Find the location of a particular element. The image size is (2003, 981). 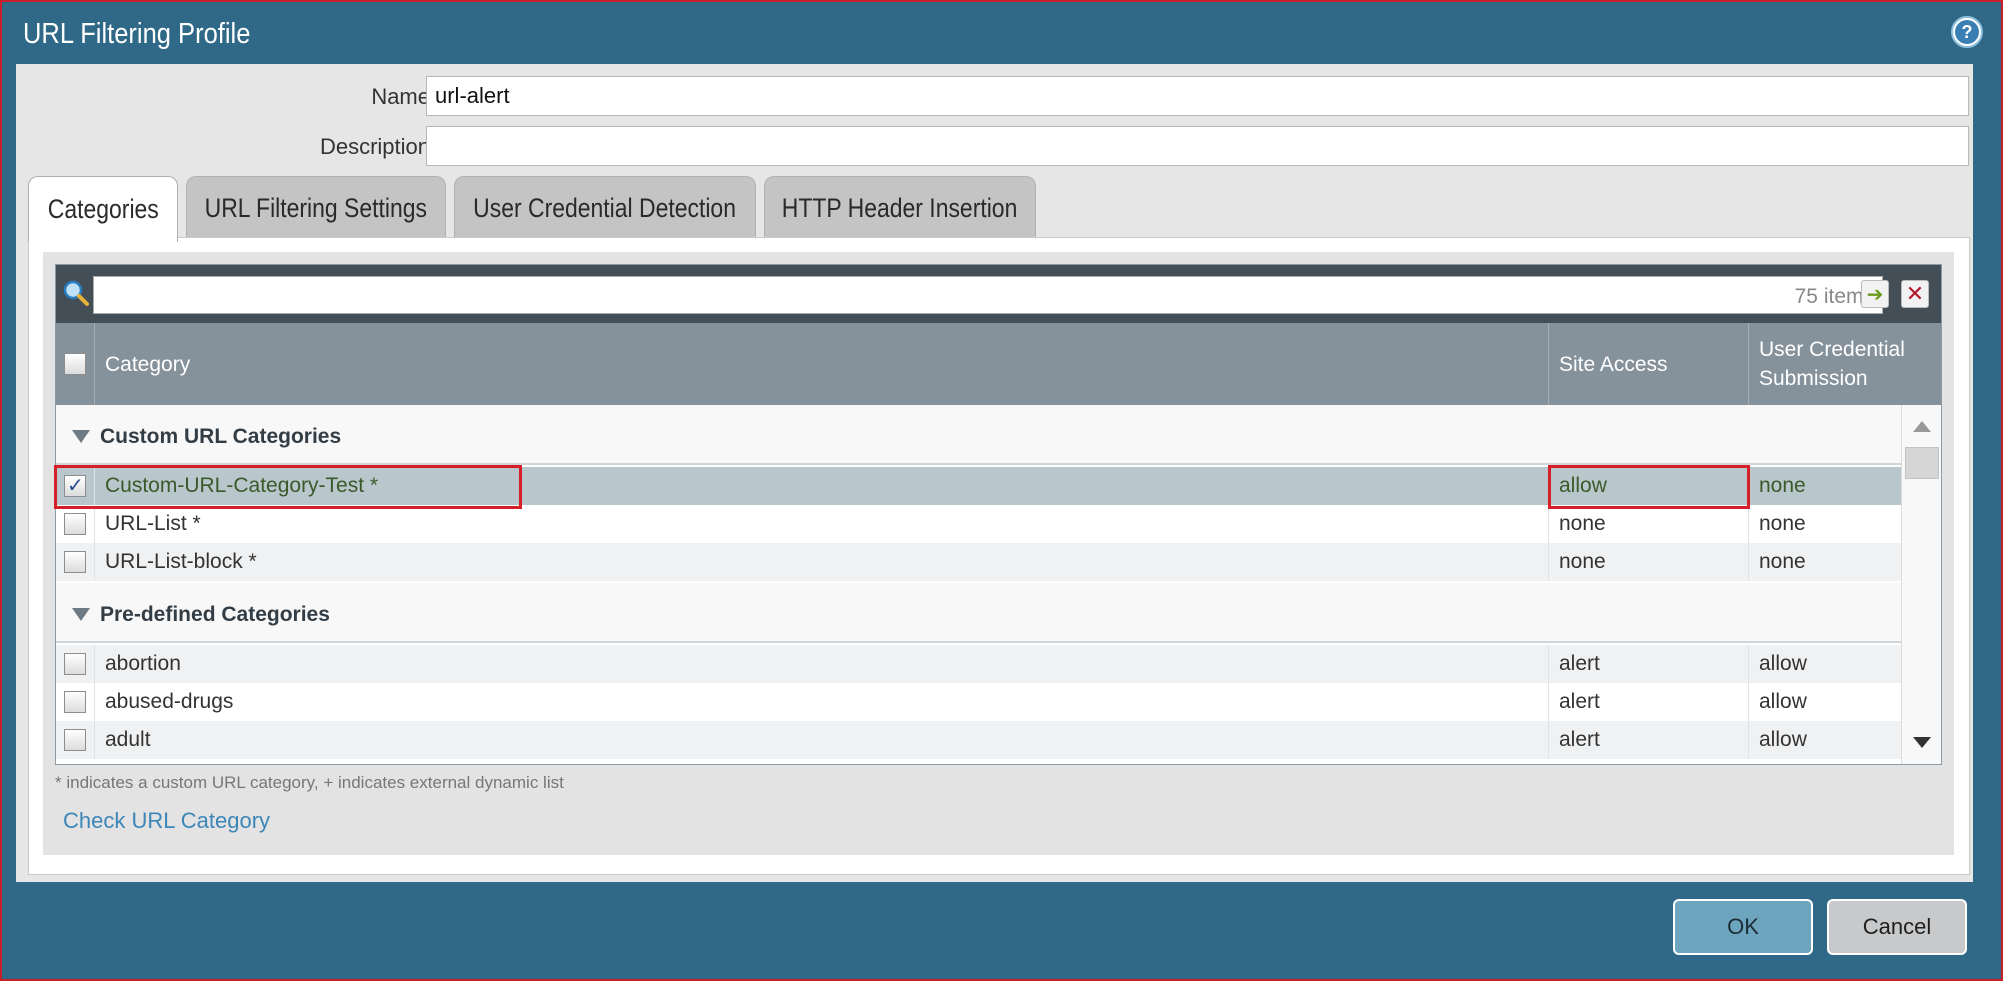

scroll-down-arrow-icon is located at coordinates (1922, 742).